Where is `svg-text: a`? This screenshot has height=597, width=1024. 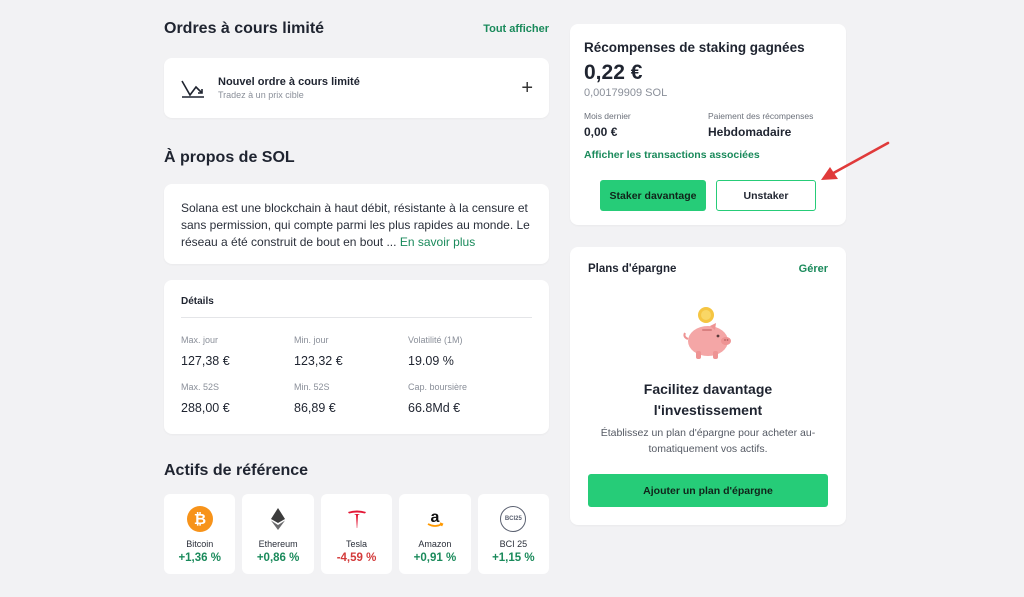
svg-text: a is located at coordinates (434, 517).